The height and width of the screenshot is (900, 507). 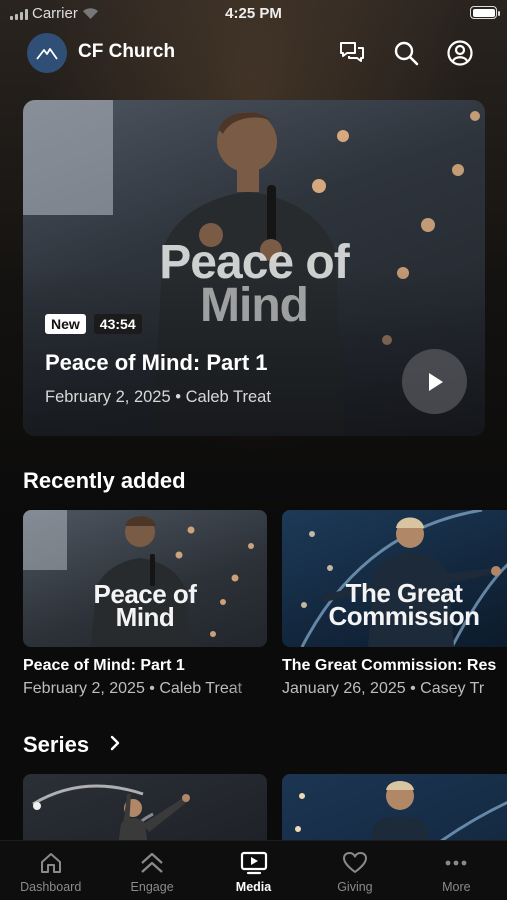 I want to click on heart-icon, so click(x=354, y=862).